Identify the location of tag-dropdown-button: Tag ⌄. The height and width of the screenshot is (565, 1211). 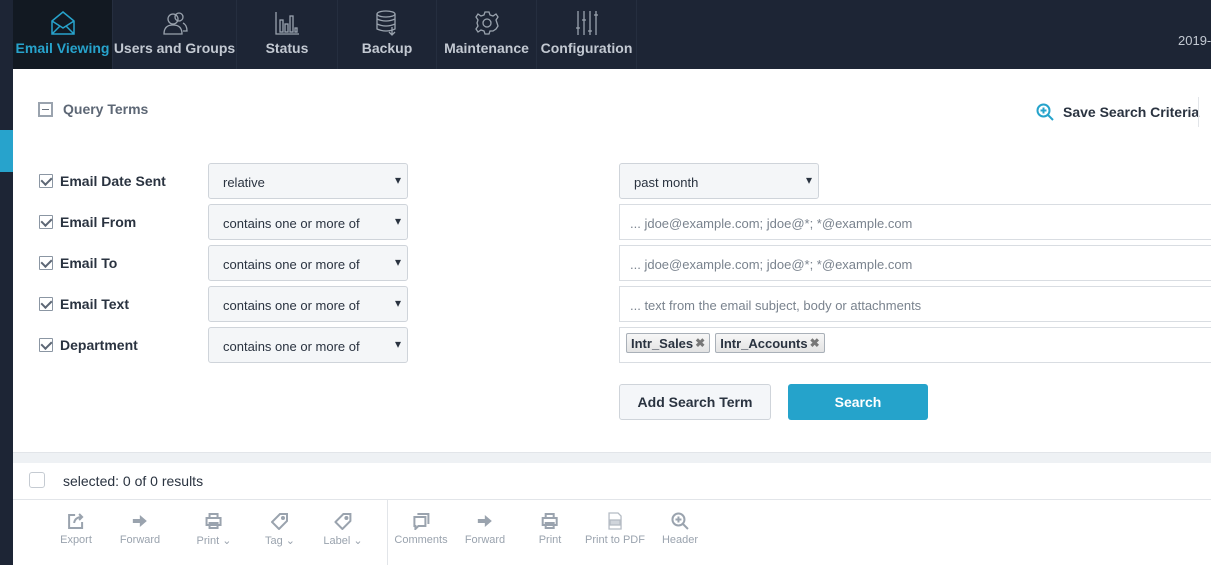
(280, 529).